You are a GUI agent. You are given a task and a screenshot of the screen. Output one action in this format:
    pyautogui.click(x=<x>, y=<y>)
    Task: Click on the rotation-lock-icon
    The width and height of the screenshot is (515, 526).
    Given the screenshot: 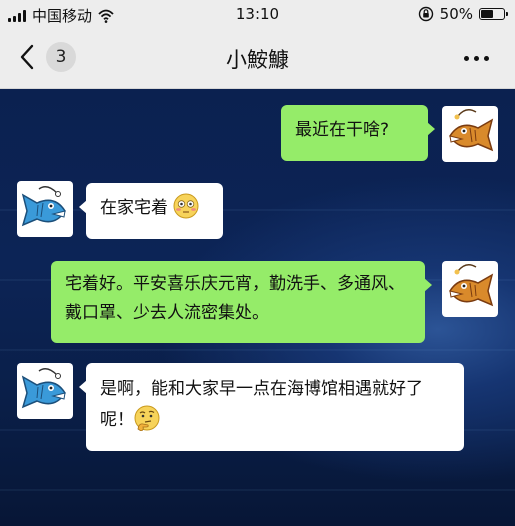 What is the action you would take?
    pyautogui.click(x=425, y=14)
    